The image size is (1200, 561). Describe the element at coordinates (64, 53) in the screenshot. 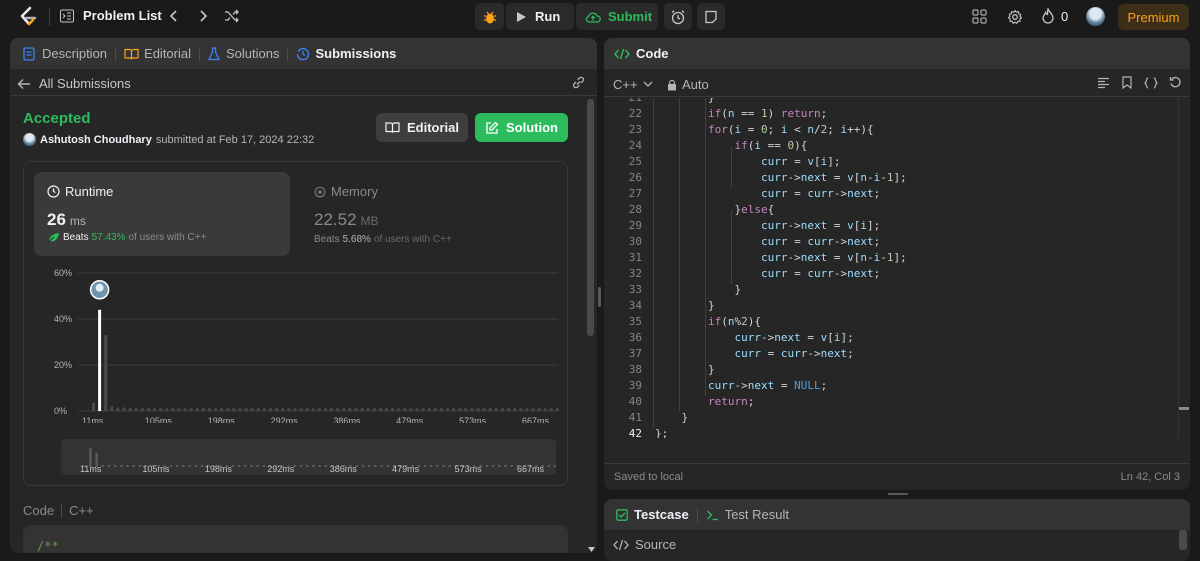

I see `tab-description: Description` at that location.